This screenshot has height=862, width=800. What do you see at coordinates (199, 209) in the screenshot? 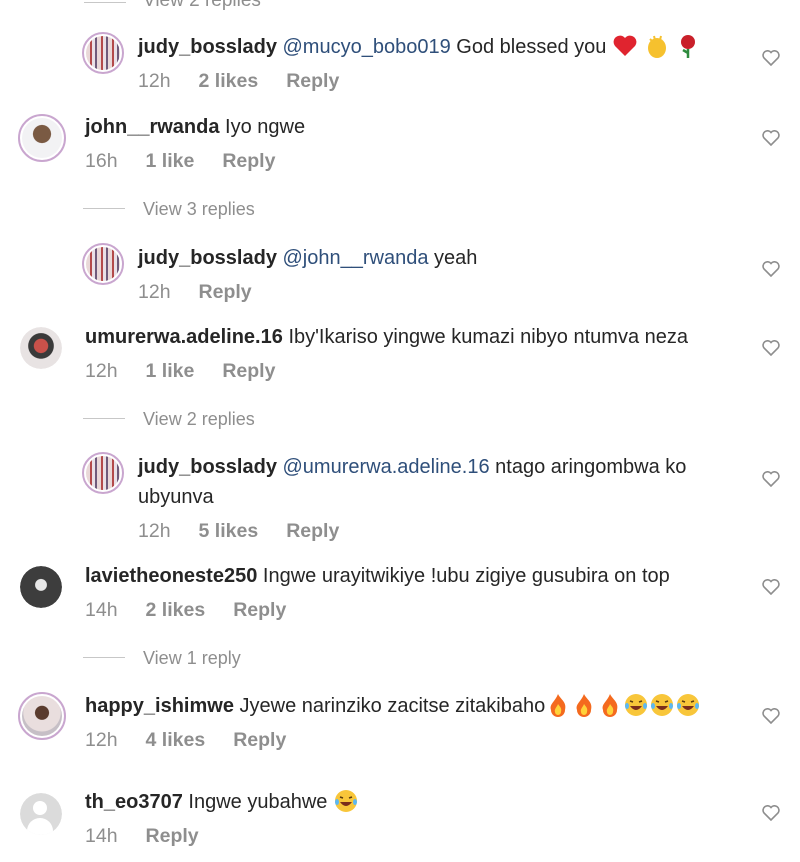
I see `view-replies-link: View 3 replies` at bounding box center [199, 209].